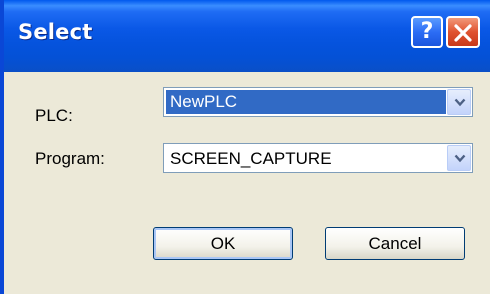 Image resolution: width=490 pixels, height=294 pixels. I want to click on close-x-icon, so click(463, 33).